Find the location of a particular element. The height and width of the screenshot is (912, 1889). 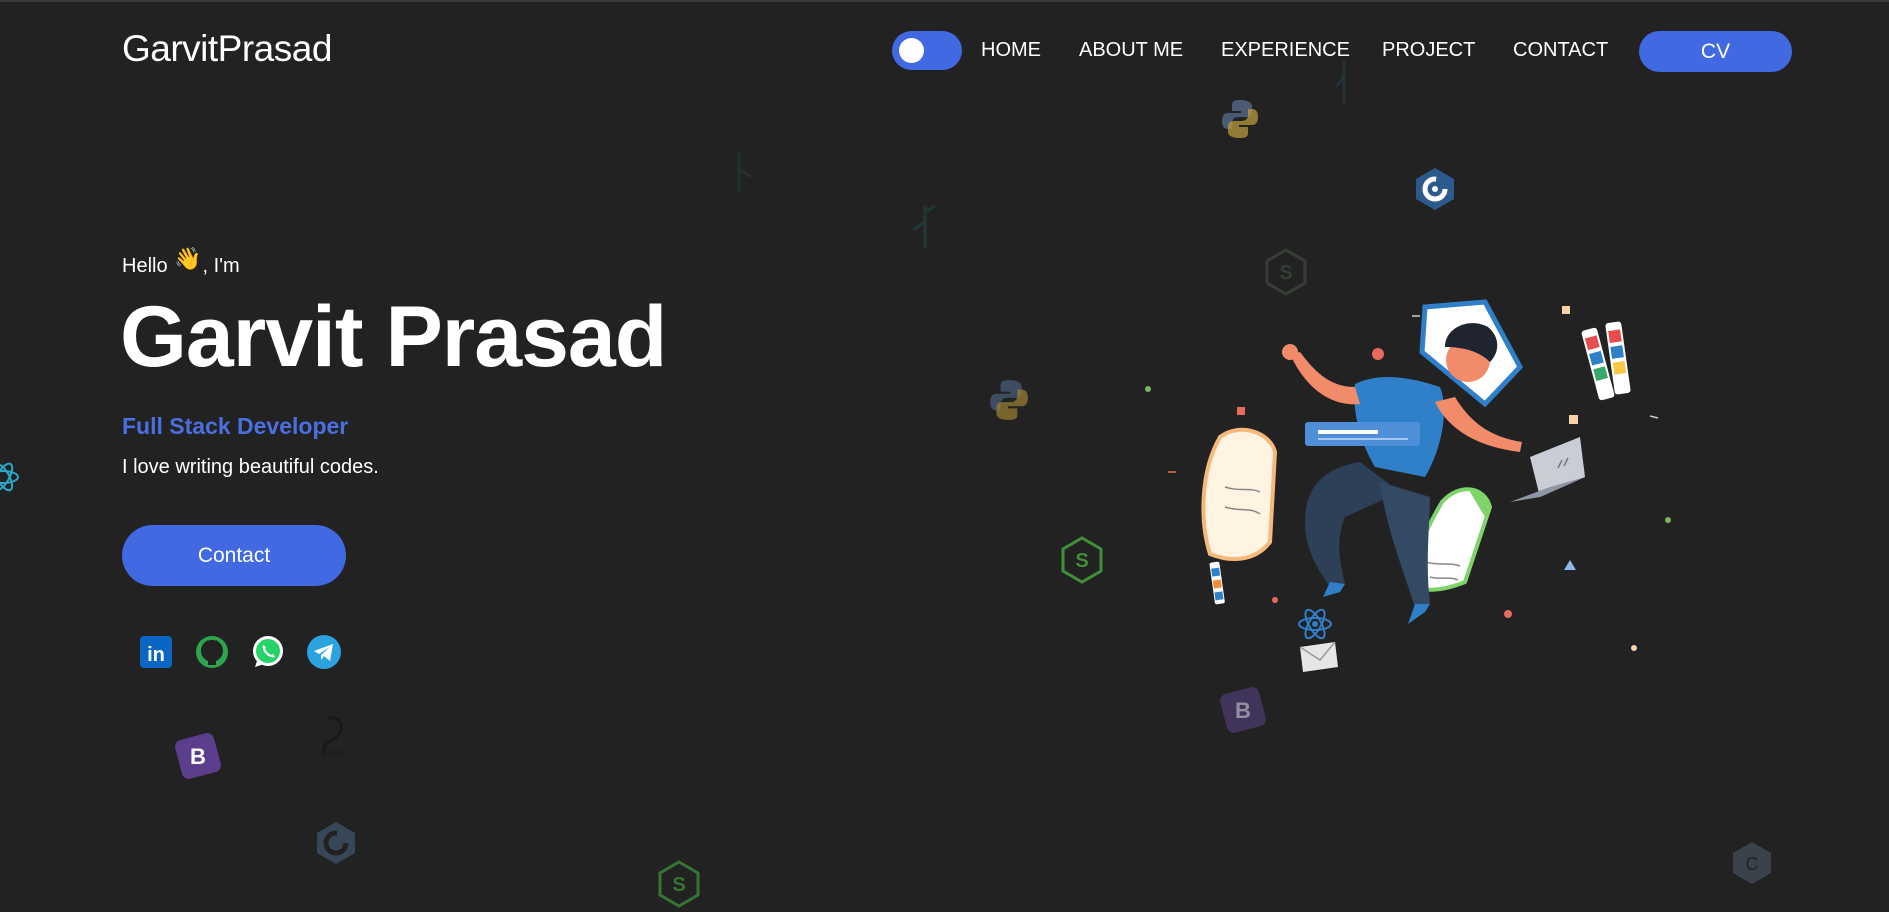

linkedin-icon: in is located at coordinates (156, 652).